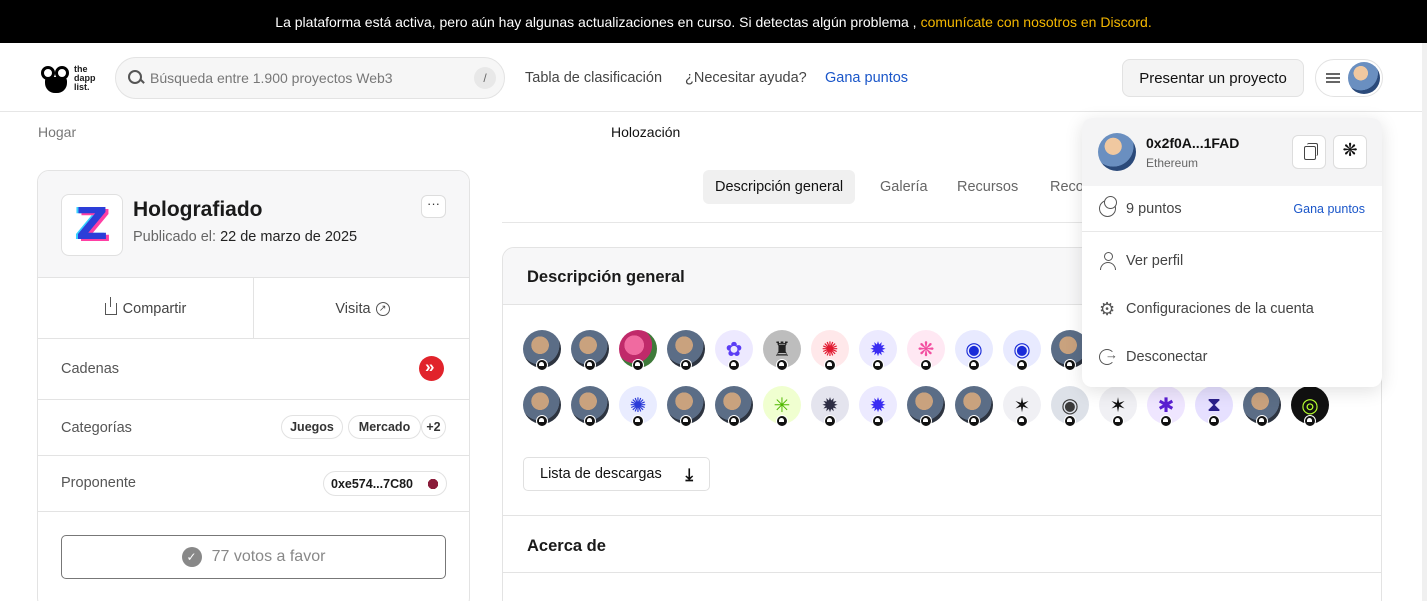  I want to click on logout-icon, so click(1108, 356).